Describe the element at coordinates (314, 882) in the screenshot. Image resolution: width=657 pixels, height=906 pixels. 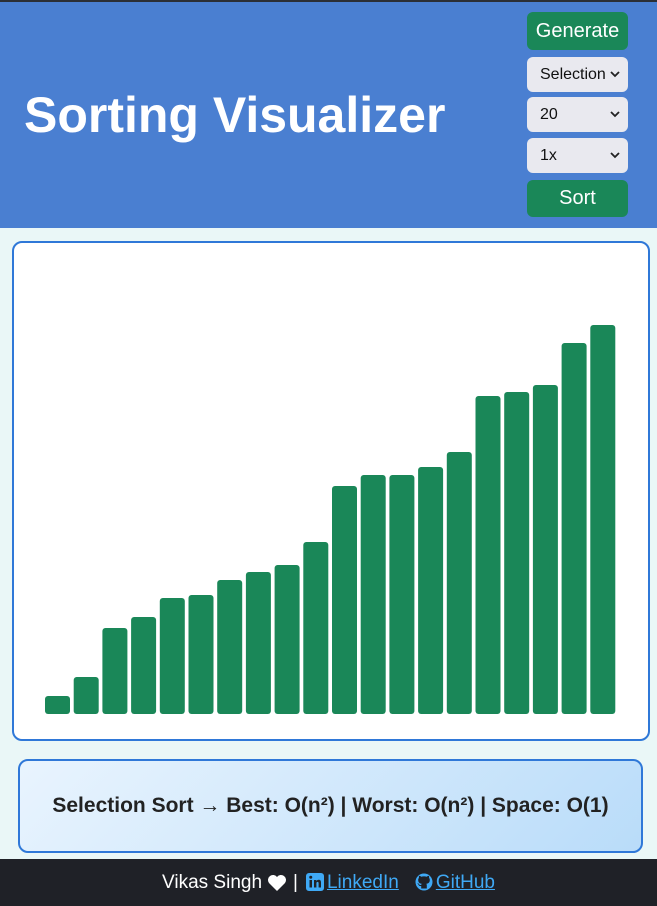
I see `linkedin-icon` at that location.